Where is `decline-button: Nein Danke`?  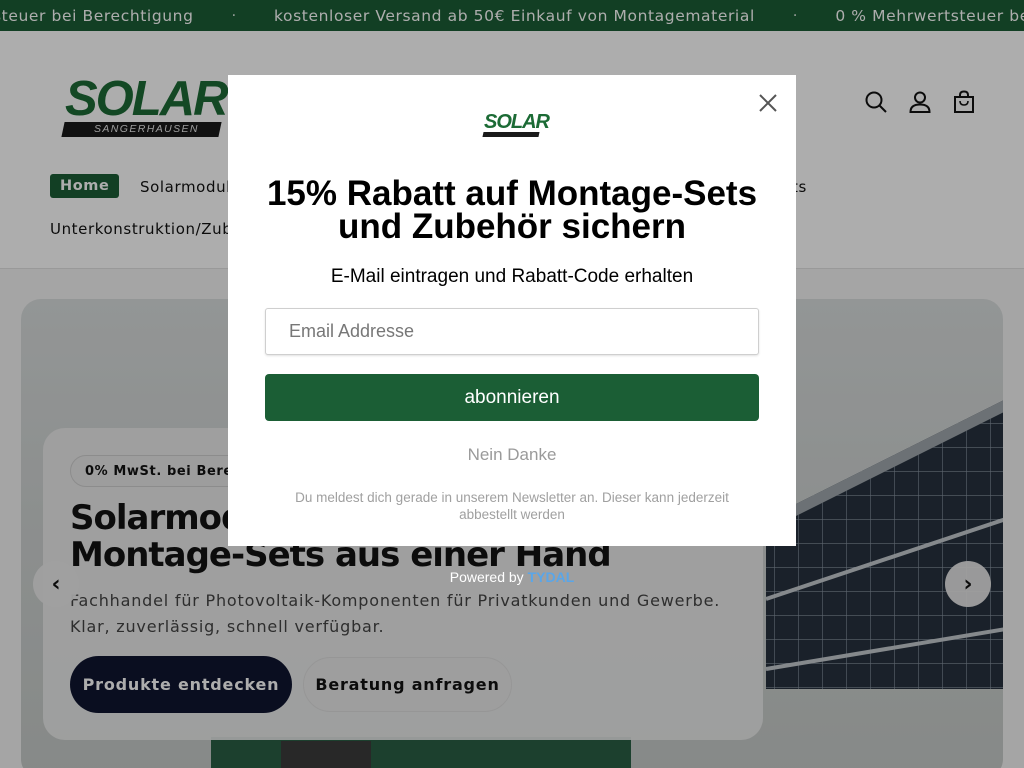 decline-button: Nein Danke is located at coordinates (512, 455).